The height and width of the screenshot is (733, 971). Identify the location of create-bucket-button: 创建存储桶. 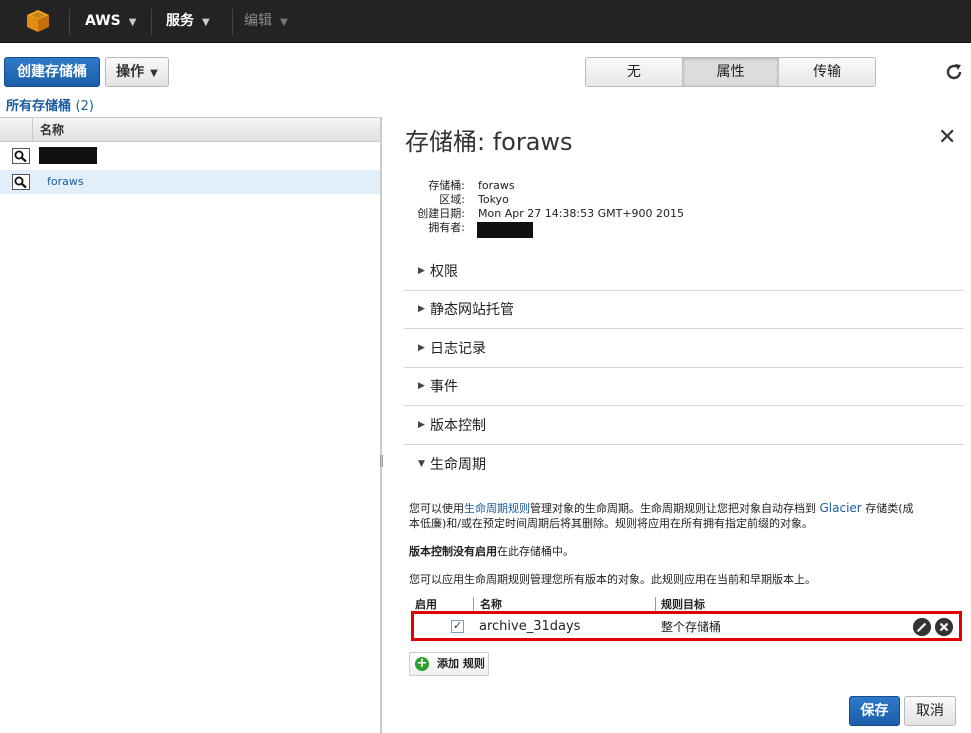
(52, 72).